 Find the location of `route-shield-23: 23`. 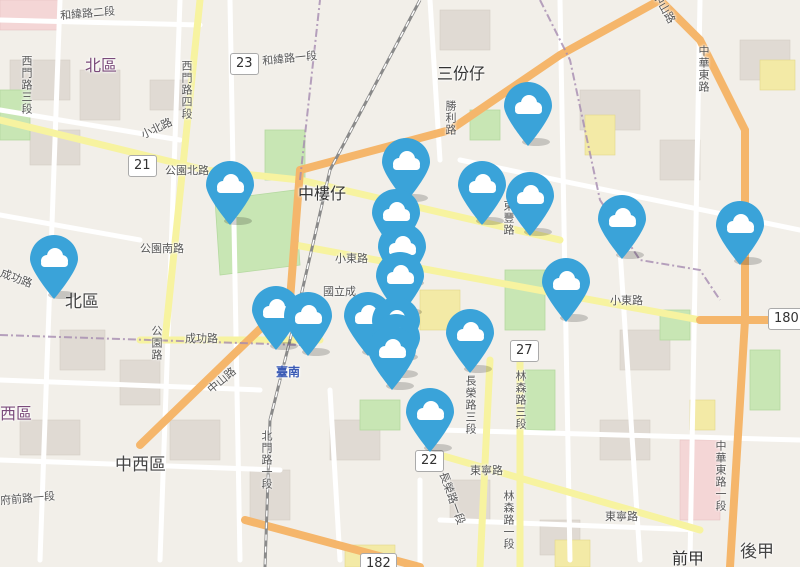

route-shield-23: 23 is located at coordinates (244, 64).